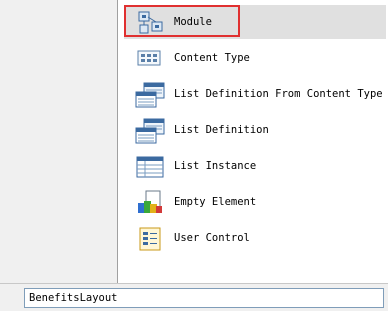 This screenshot has width=388, height=311. I want to click on template-label-module: Module, so click(193, 22).